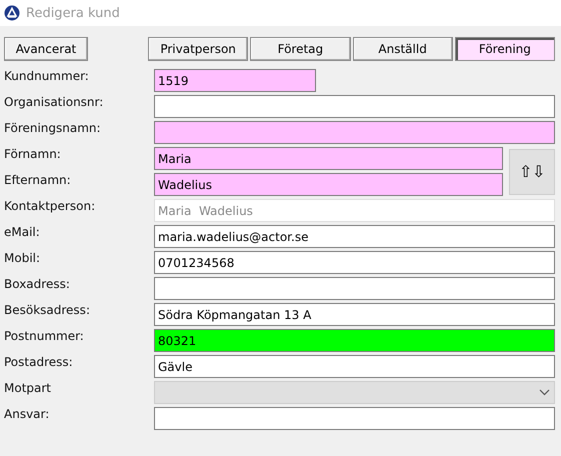 This screenshot has height=456, width=561. I want to click on tab: Privatperson, so click(198, 49).